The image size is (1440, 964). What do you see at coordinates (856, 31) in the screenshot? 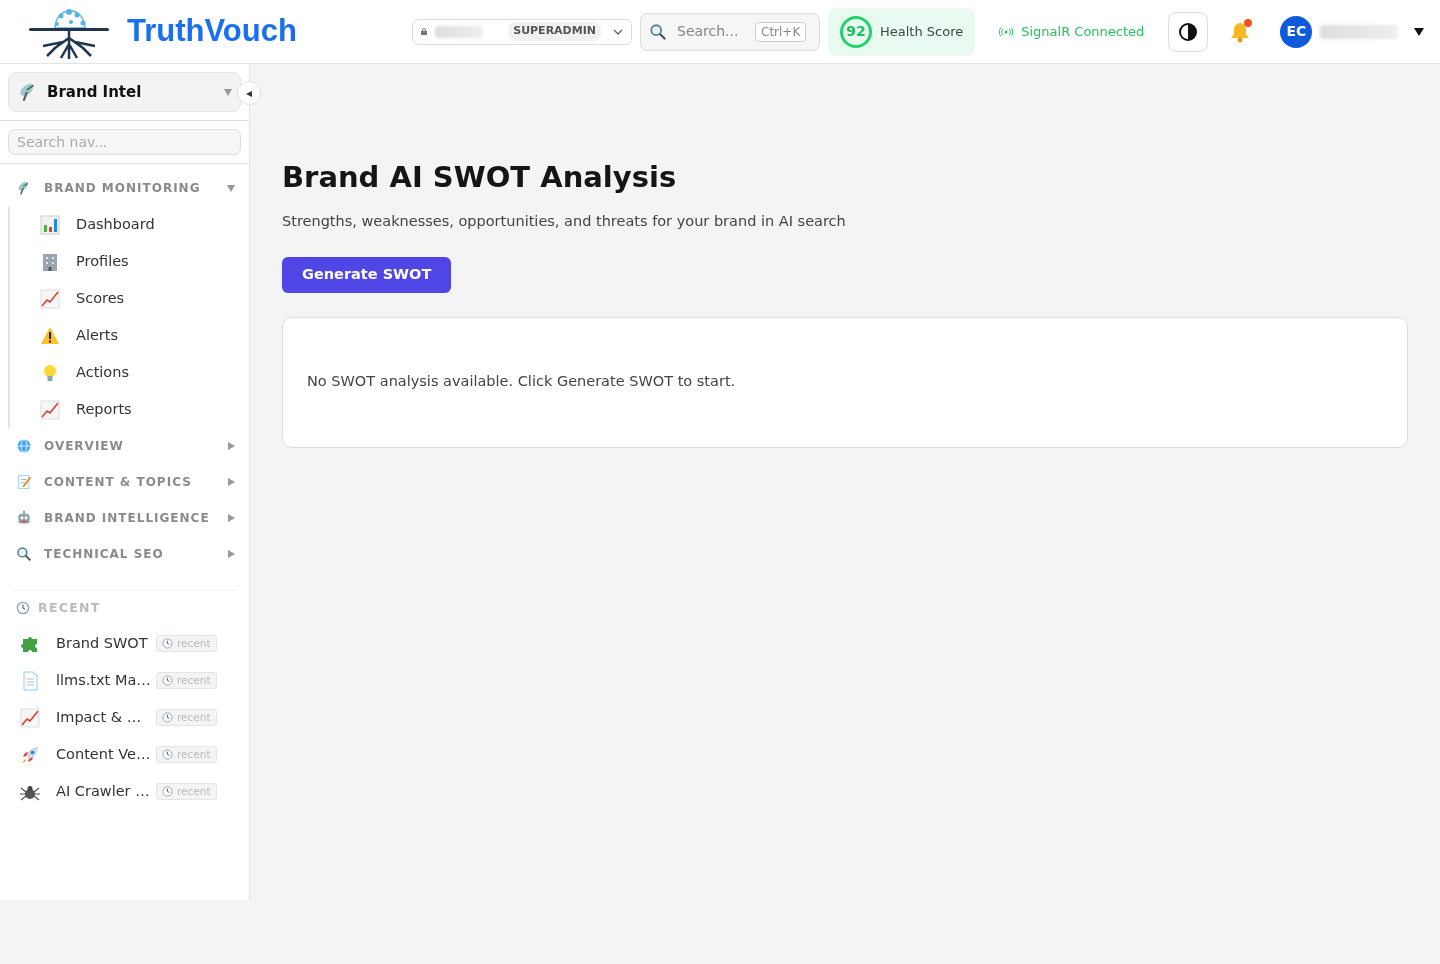
I see `health-score-ring: 92` at bounding box center [856, 31].